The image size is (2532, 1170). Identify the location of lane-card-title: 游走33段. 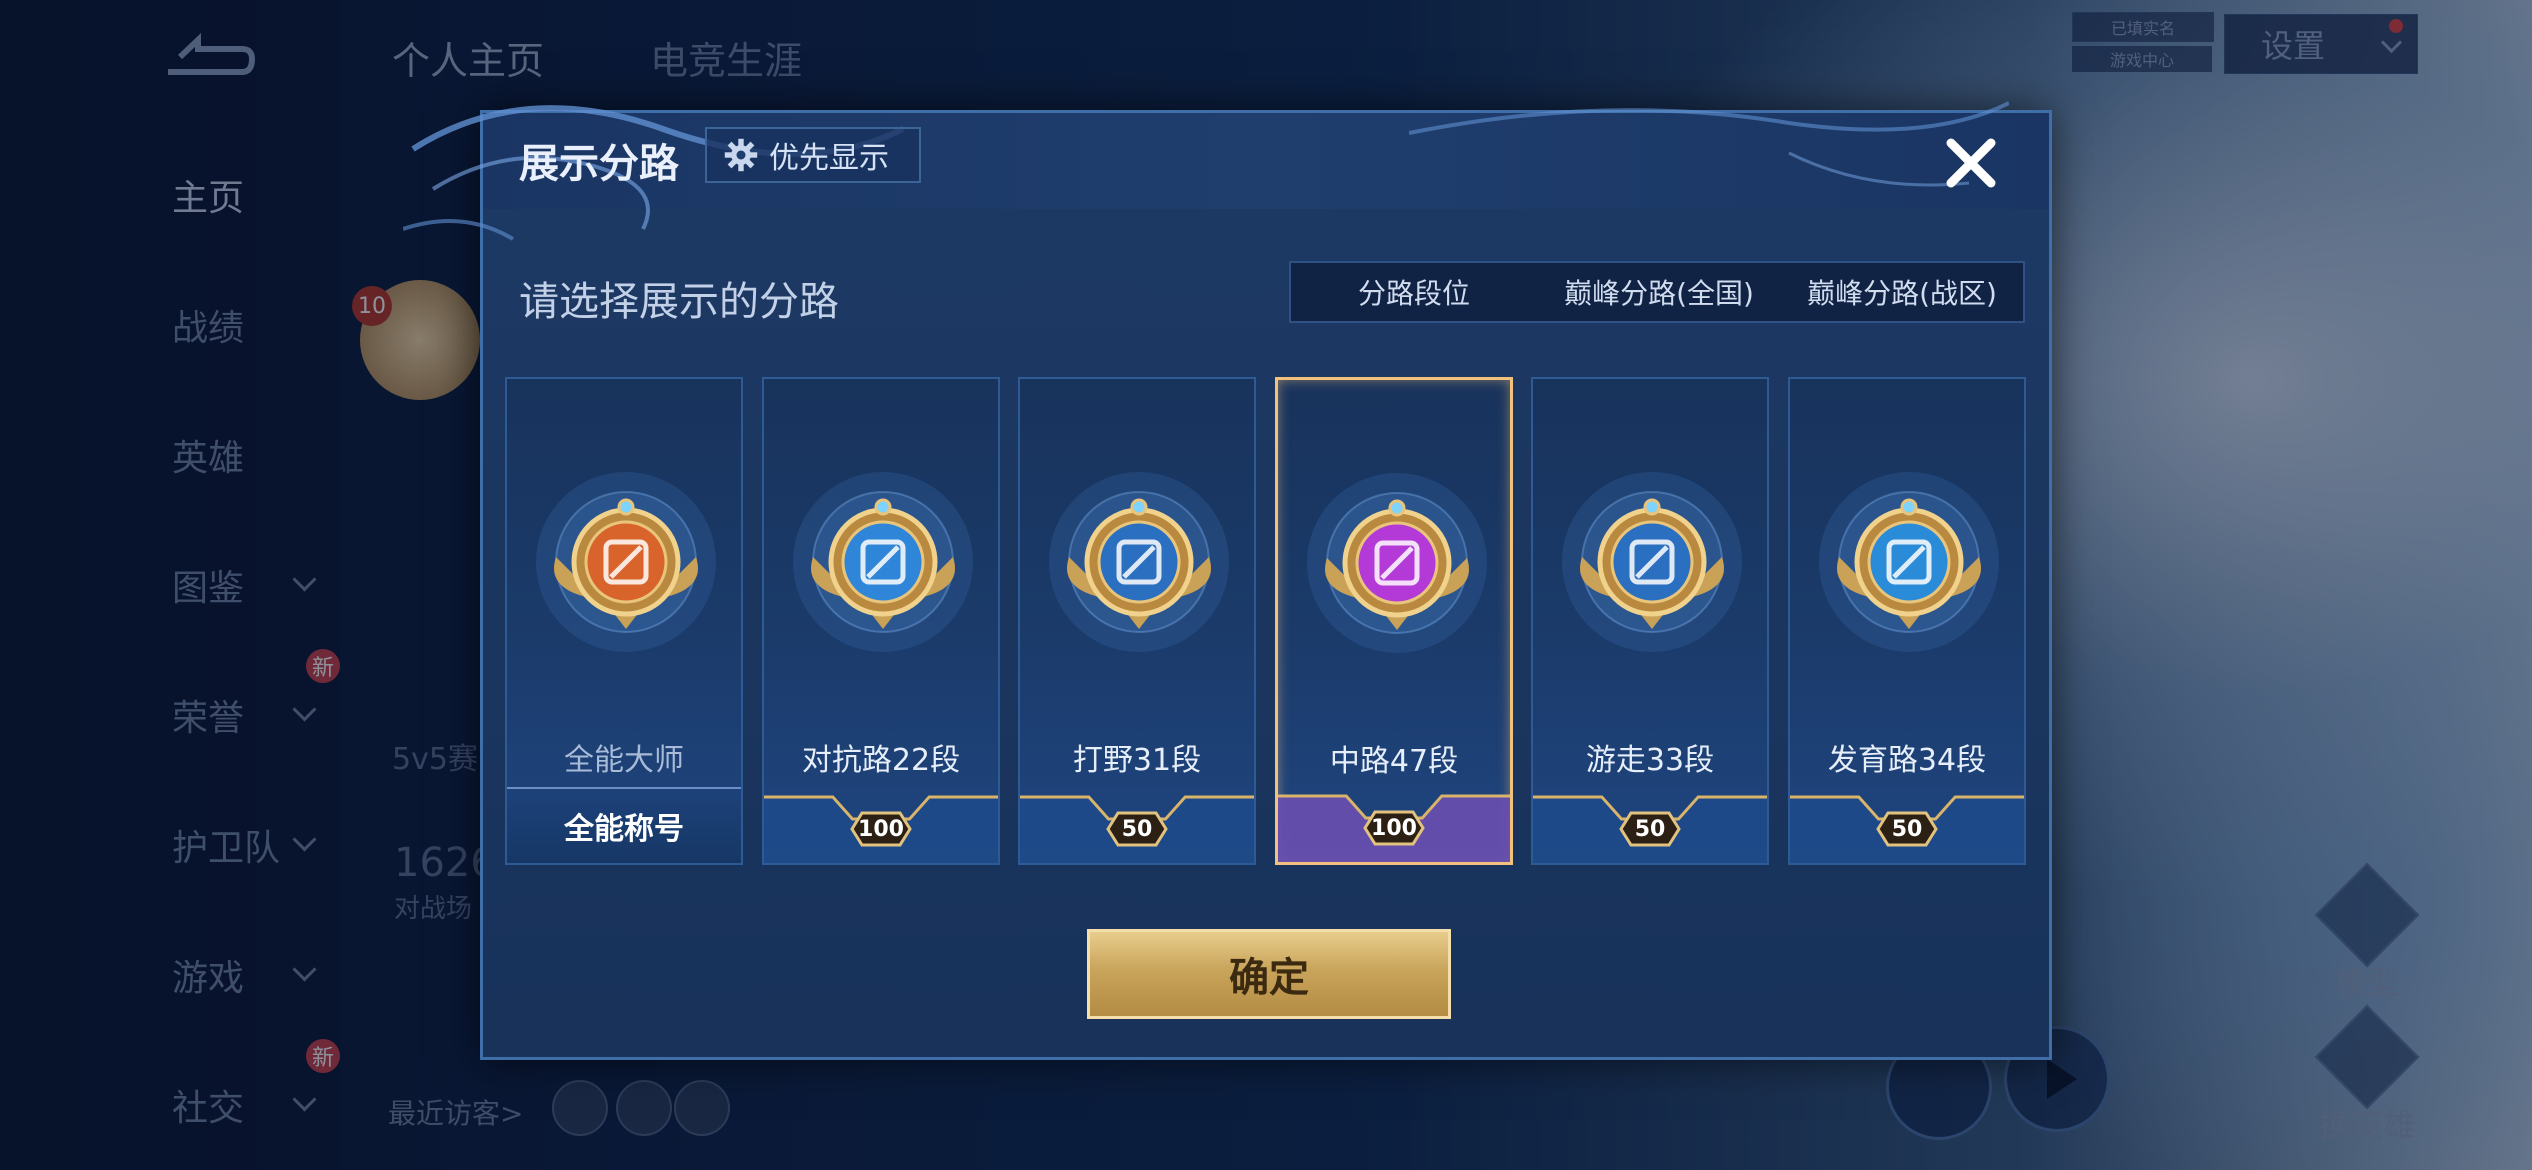
(1650, 760).